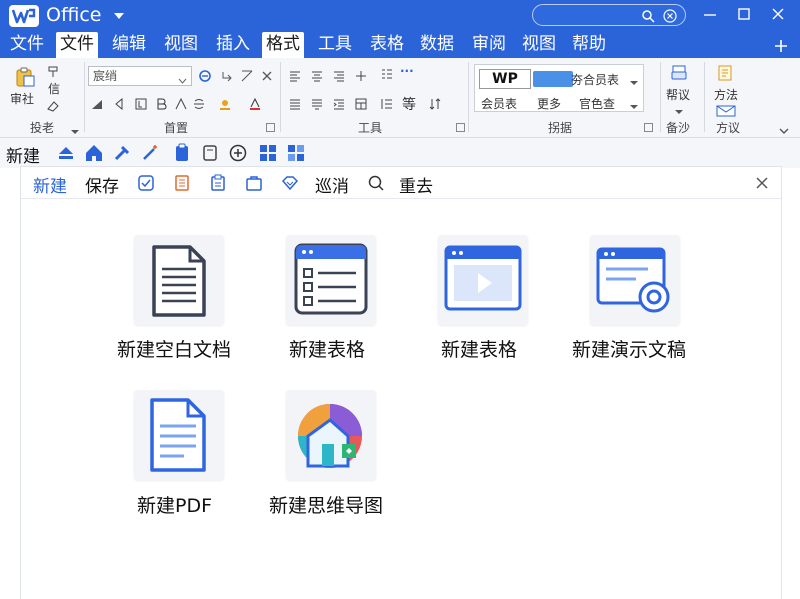 The height and width of the screenshot is (599, 800). Describe the element at coordinates (27, 45) in the screenshot. I see `menu-item-file: 文件` at that location.